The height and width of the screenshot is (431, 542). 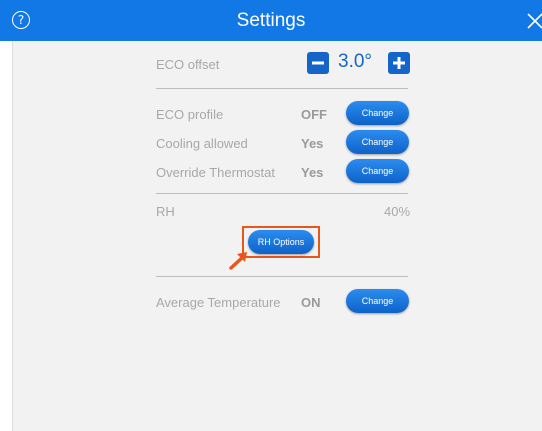 What do you see at coordinates (397, 211) in the screenshot?
I see `rh-value: 40%` at bounding box center [397, 211].